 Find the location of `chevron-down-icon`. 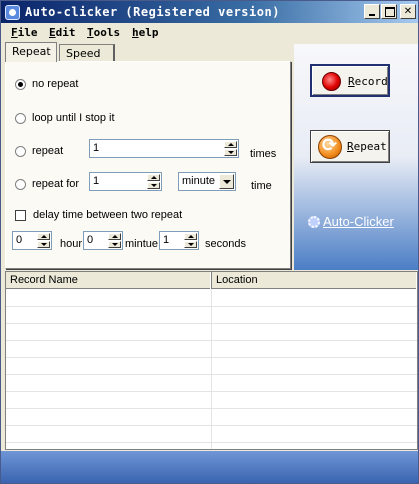

chevron-down-icon is located at coordinates (226, 181).